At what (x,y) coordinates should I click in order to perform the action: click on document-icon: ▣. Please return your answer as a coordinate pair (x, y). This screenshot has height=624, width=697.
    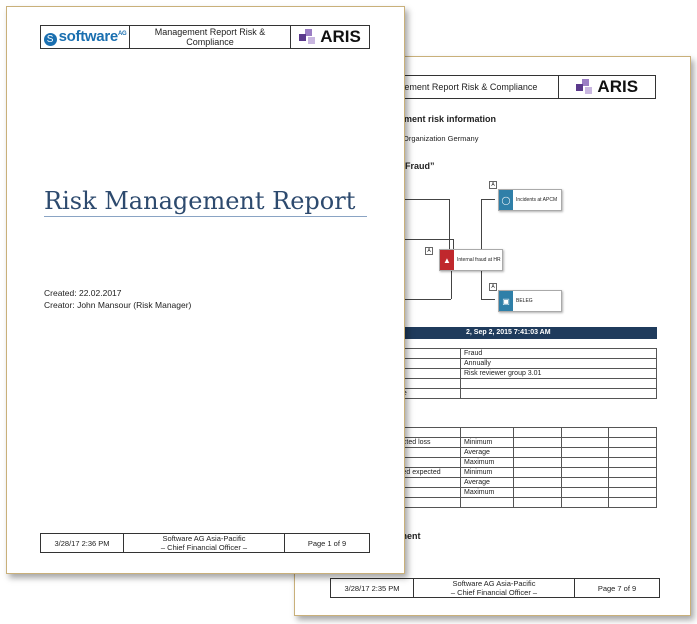
    Looking at the image, I should click on (506, 301).